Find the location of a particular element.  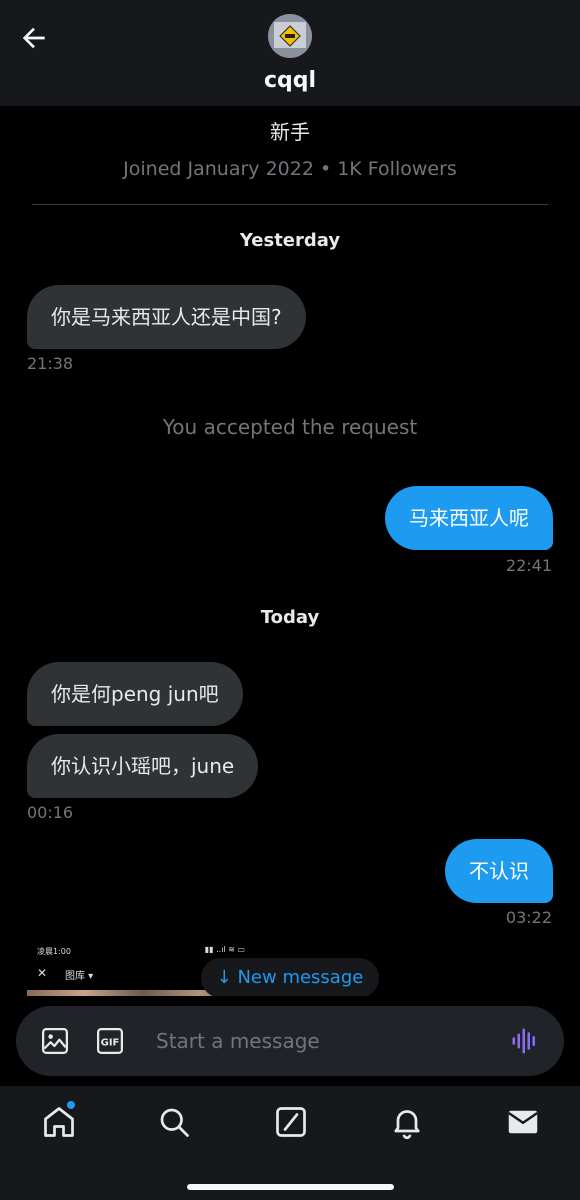

bottom-tab-bar is located at coordinates (290, 1143).